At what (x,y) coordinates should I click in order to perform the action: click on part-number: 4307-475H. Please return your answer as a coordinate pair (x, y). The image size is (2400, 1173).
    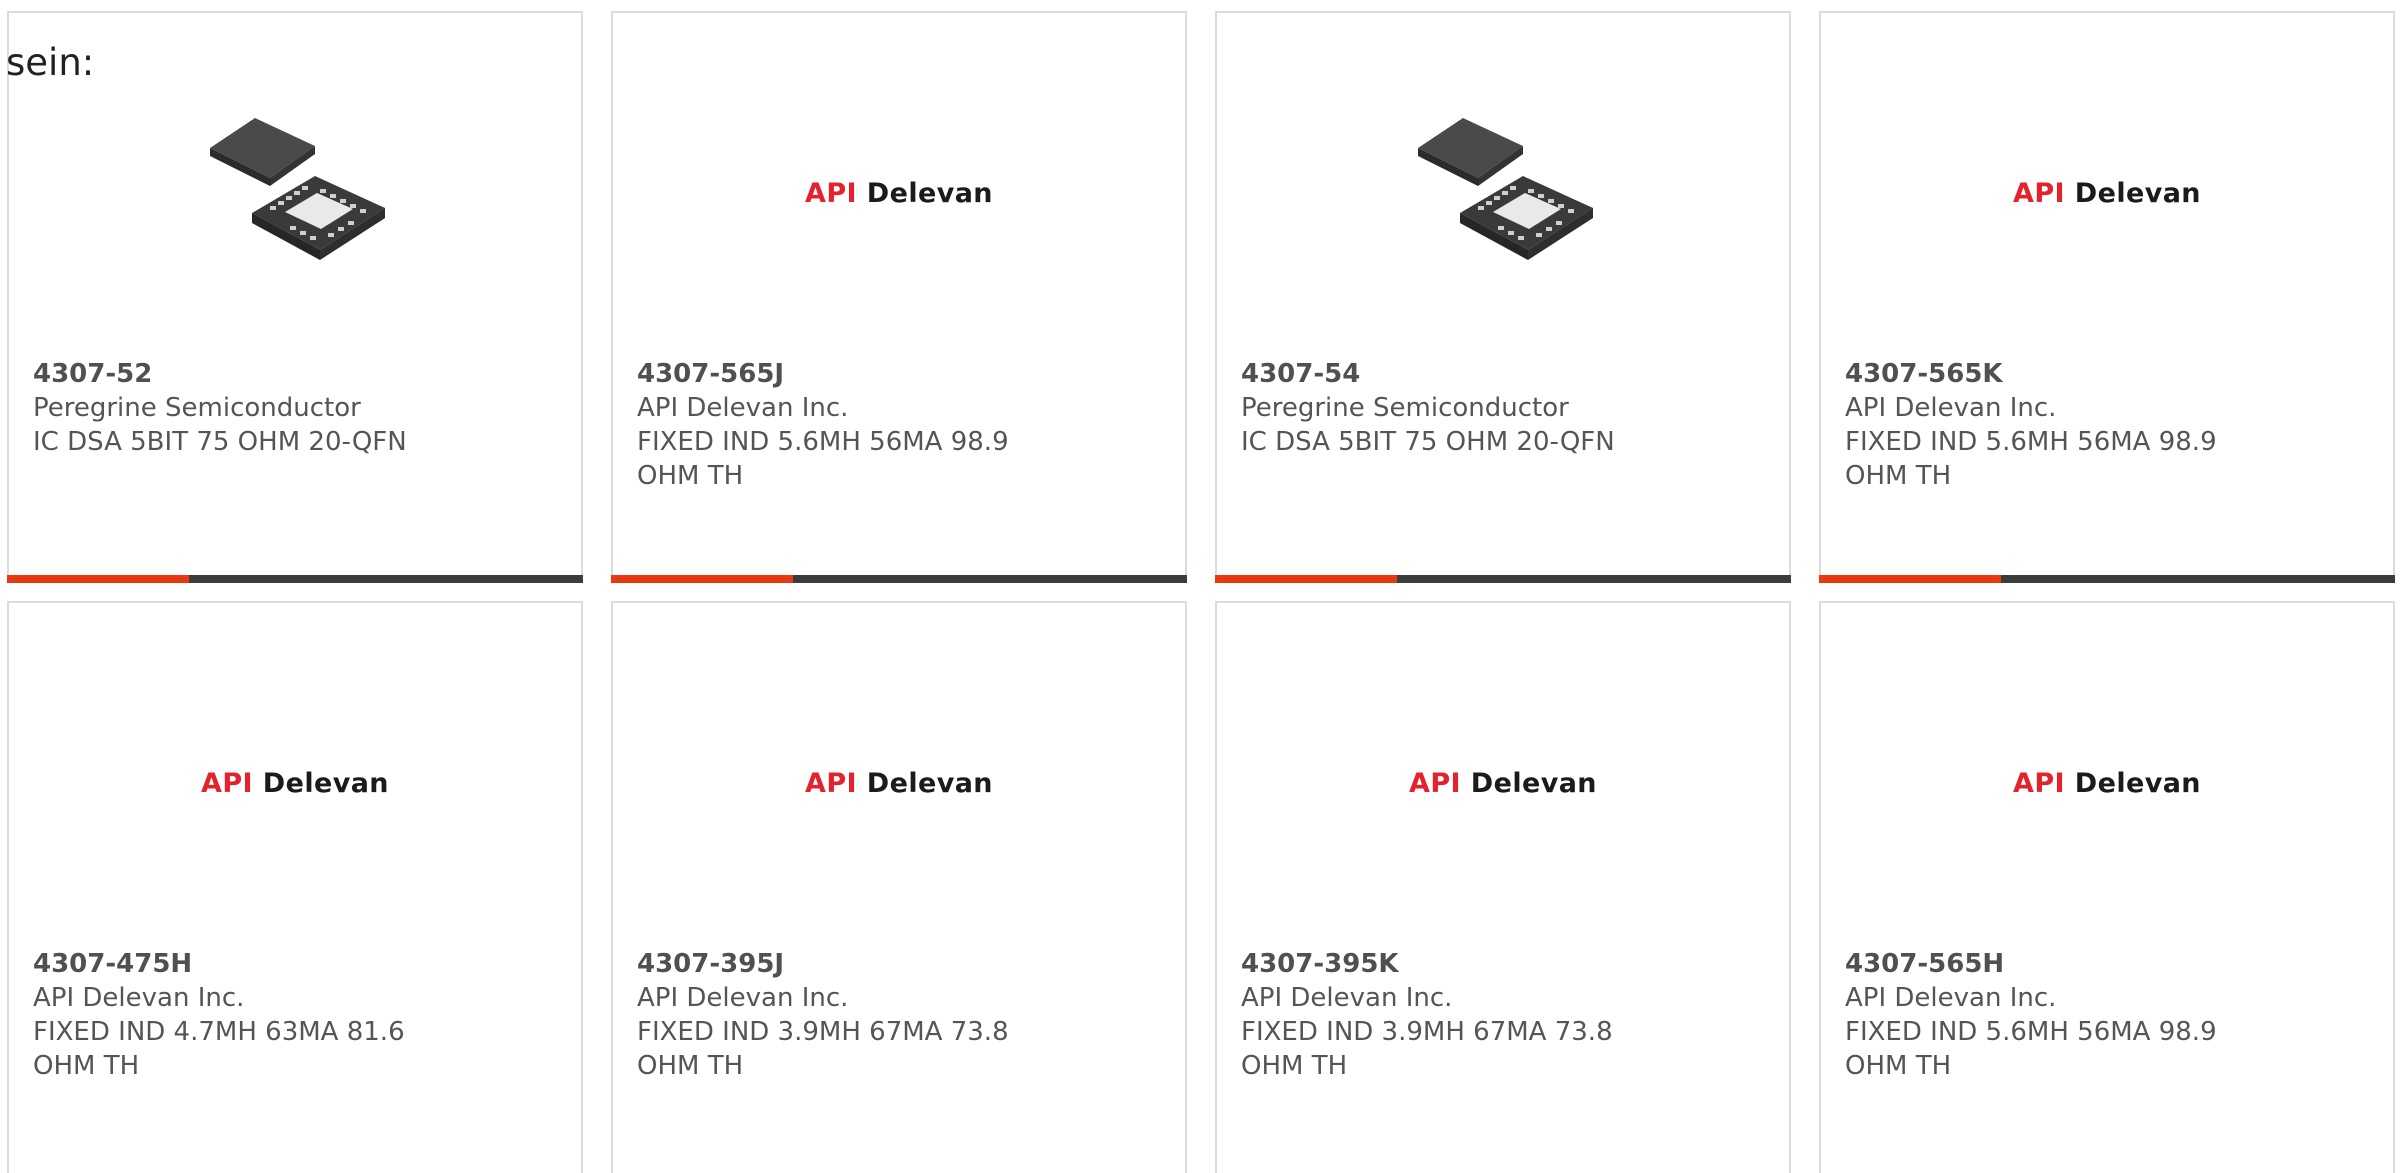
    Looking at the image, I should click on (253, 964).